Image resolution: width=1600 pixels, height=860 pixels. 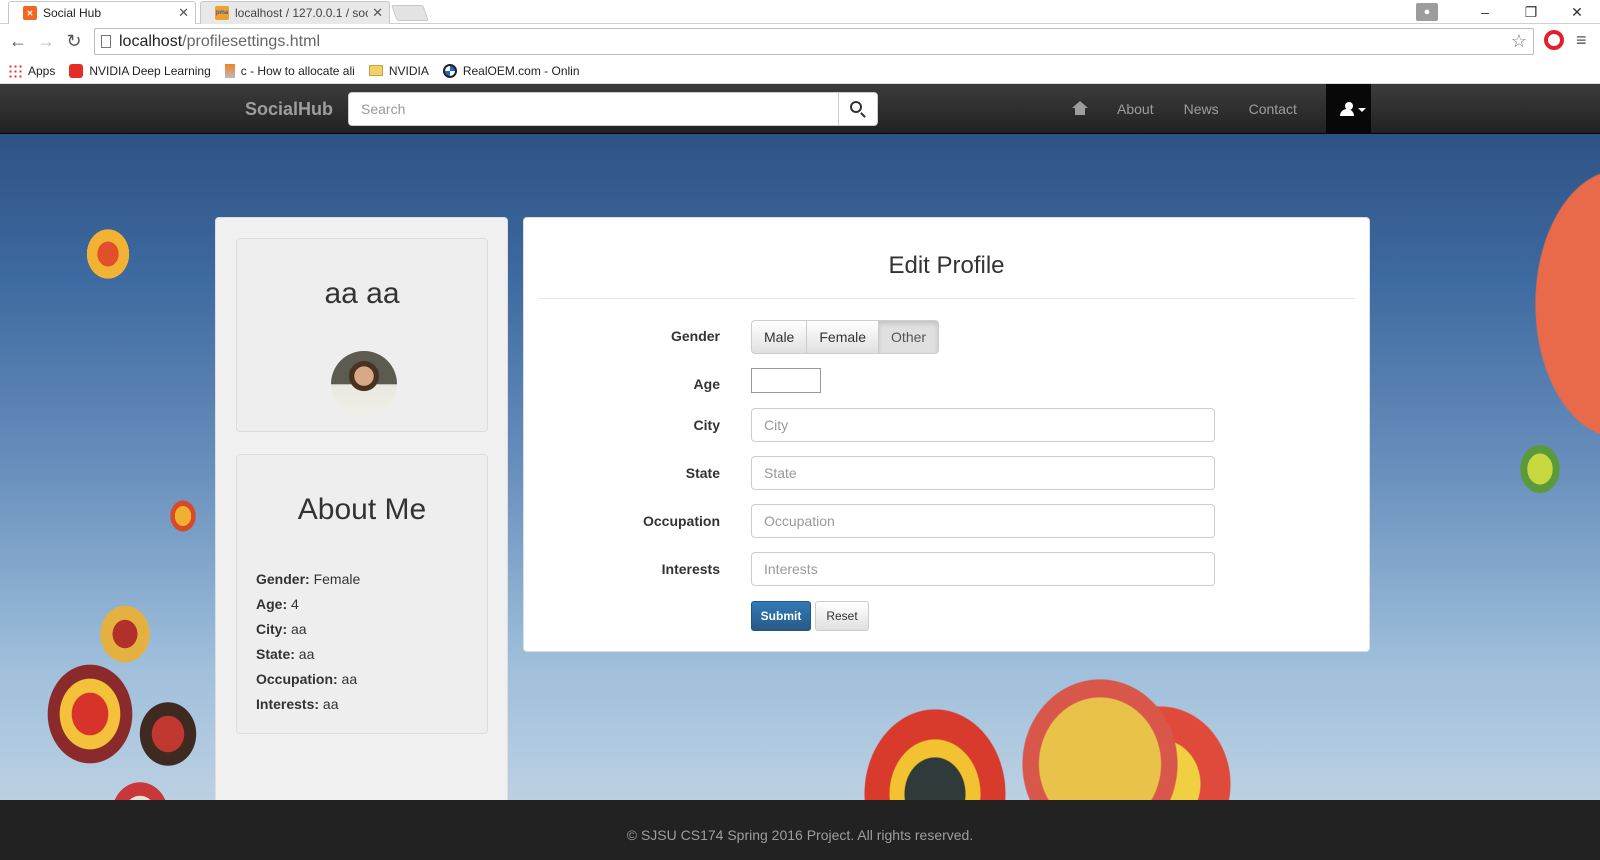 I want to click on gender-other-button: Other, so click(x=909, y=337).